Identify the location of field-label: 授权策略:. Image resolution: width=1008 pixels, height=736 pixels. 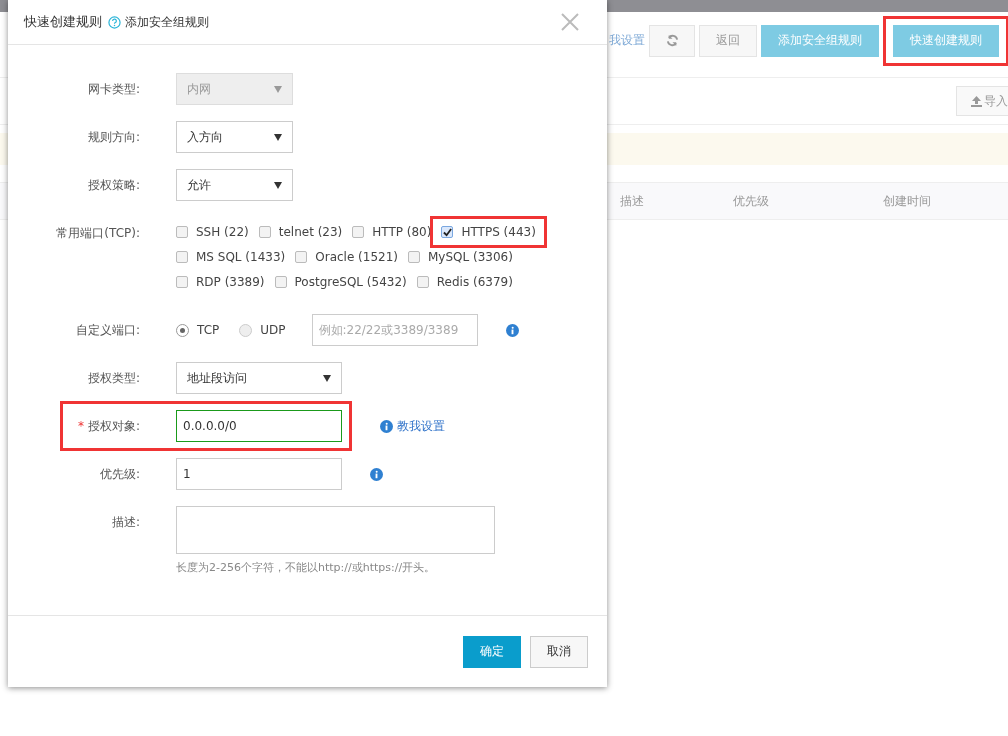
(113, 185).